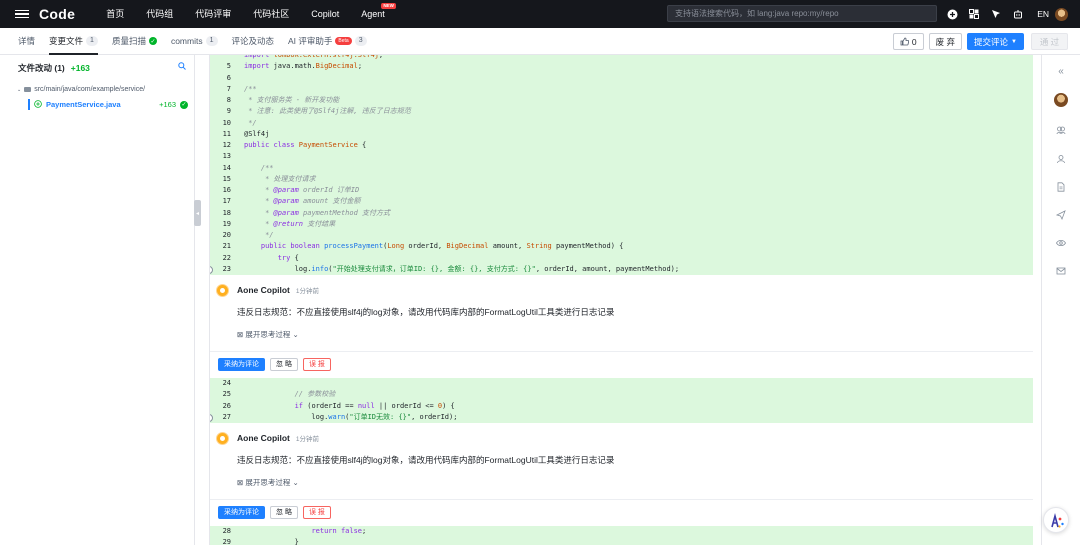 The image size is (1080, 545). I want to click on line-number: 27, so click(226, 416).